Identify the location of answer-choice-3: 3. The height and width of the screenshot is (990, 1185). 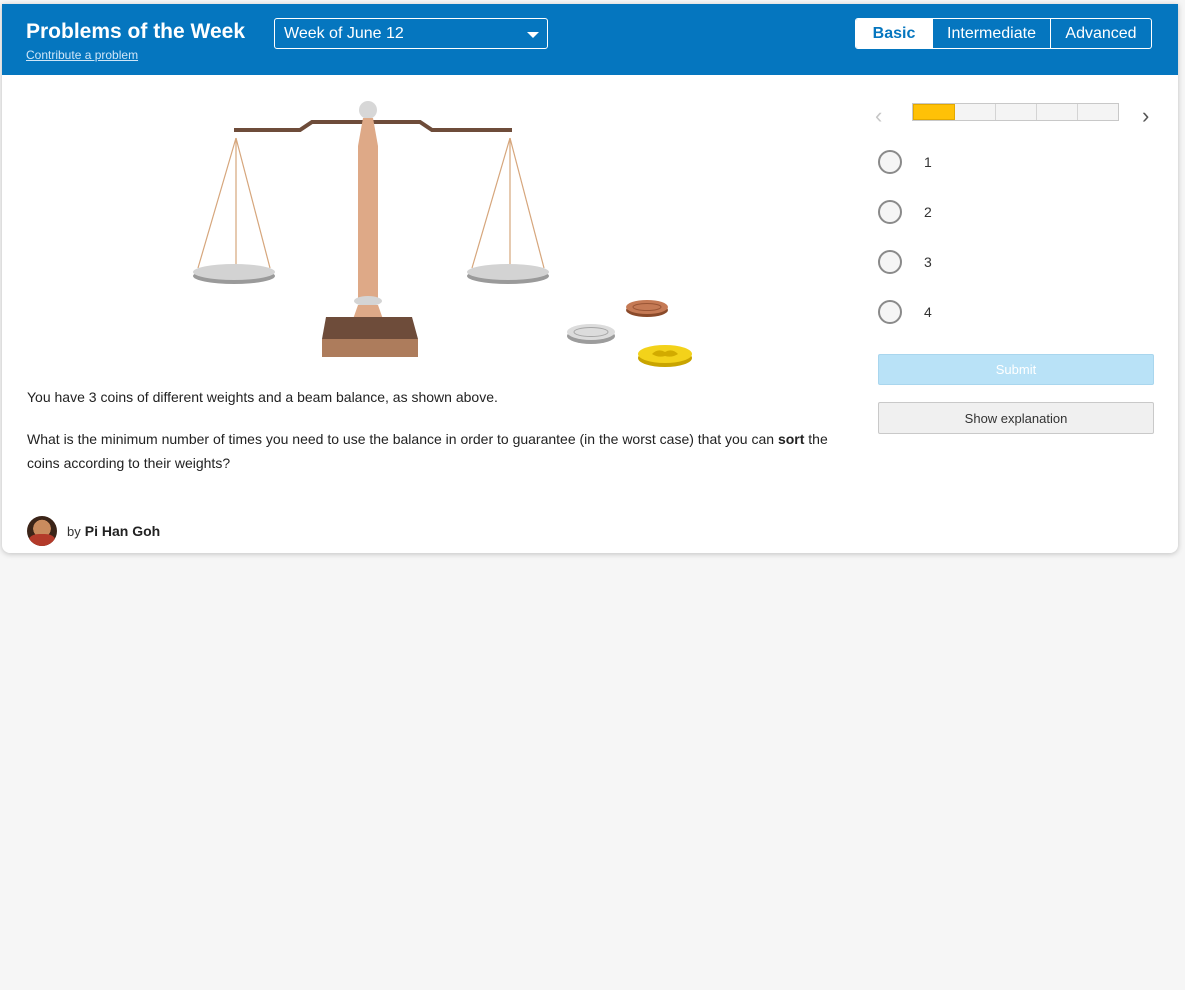
(905, 262).